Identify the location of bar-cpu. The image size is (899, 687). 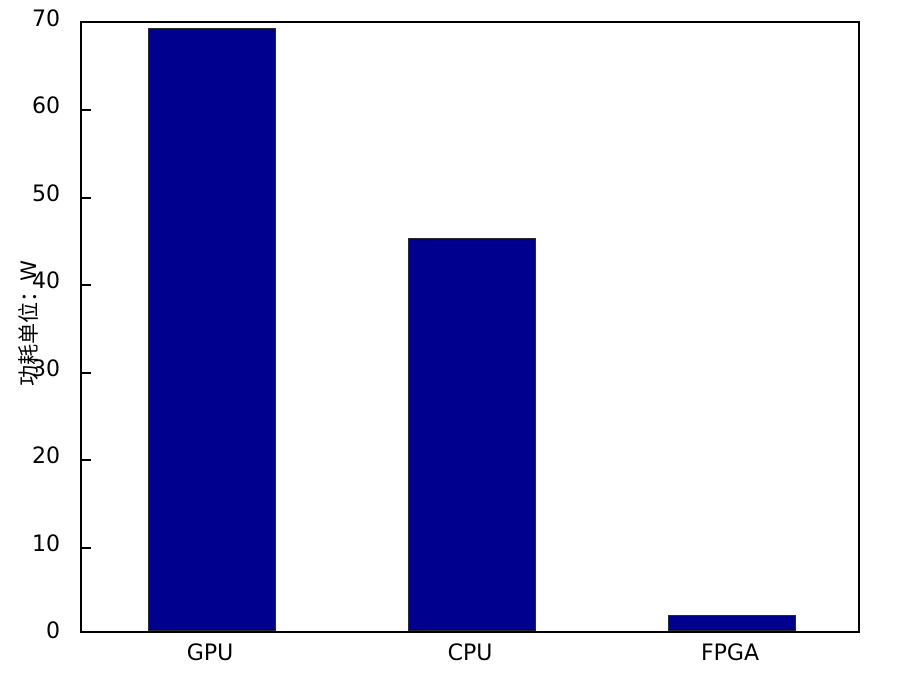
(472, 434).